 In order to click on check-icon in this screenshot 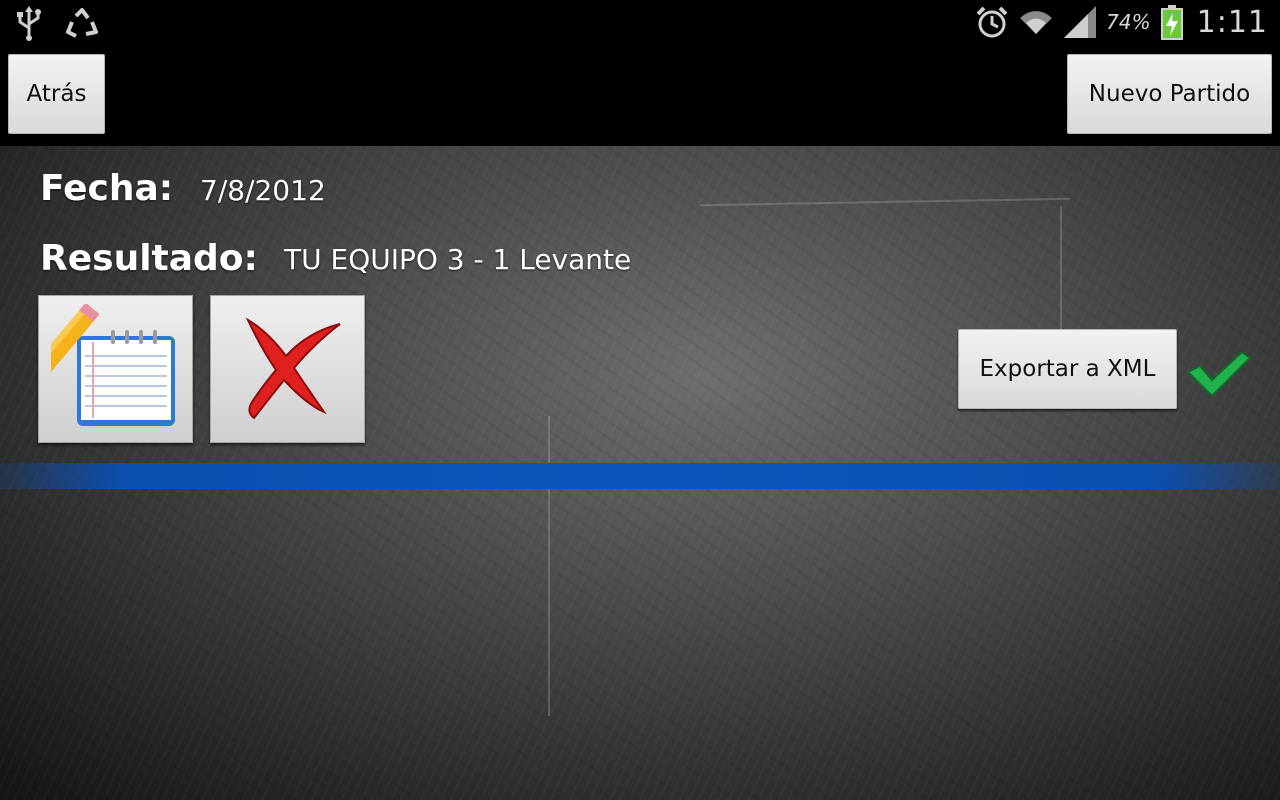, I will do `click(1219, 373)`.